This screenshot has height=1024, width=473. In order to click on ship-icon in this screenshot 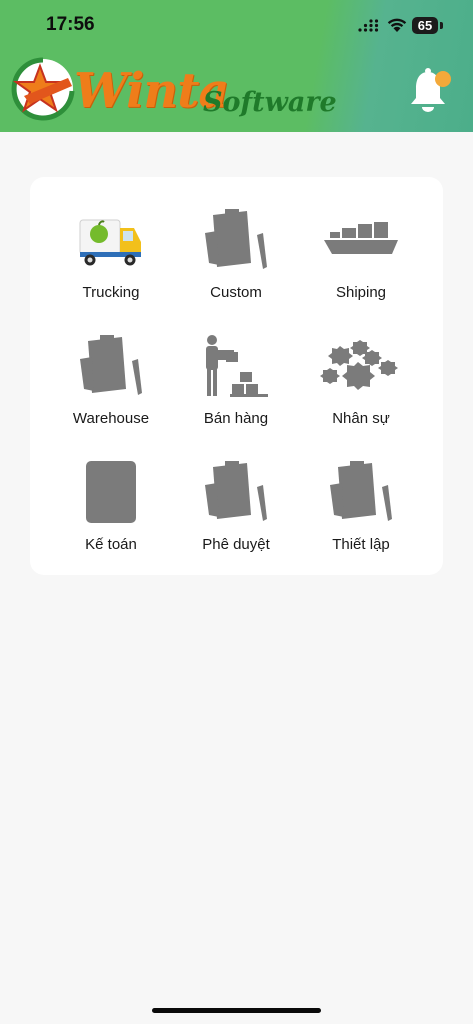, I will do `click(361, 240)`.